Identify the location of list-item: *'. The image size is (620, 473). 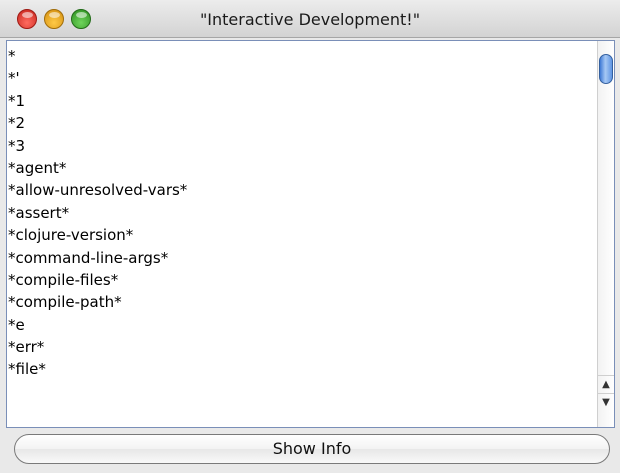
(301, 78).